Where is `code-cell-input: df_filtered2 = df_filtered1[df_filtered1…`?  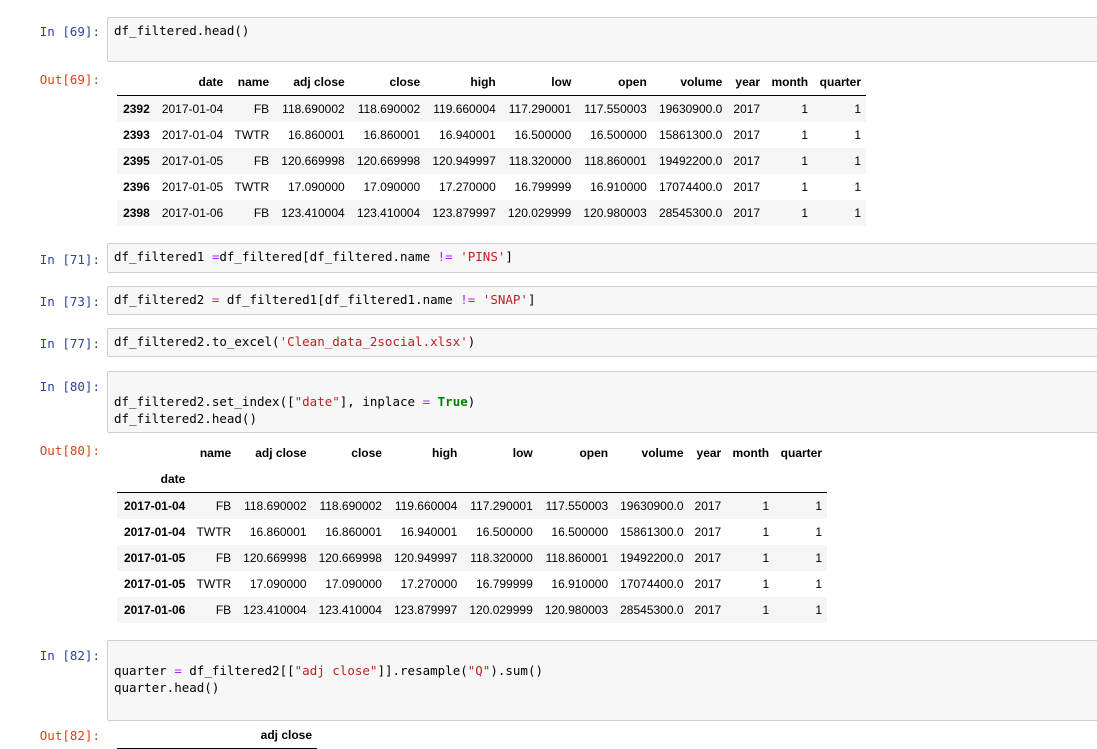 code-cell-input: df_filtered2 = df_filtered1[df_filtered1… is located at coordinates (602, 300).